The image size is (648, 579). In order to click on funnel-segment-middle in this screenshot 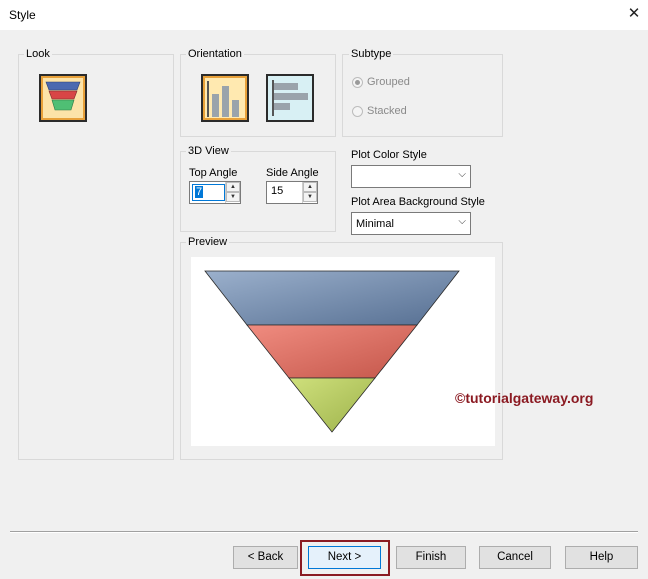, I will do `click(332, 351)`.